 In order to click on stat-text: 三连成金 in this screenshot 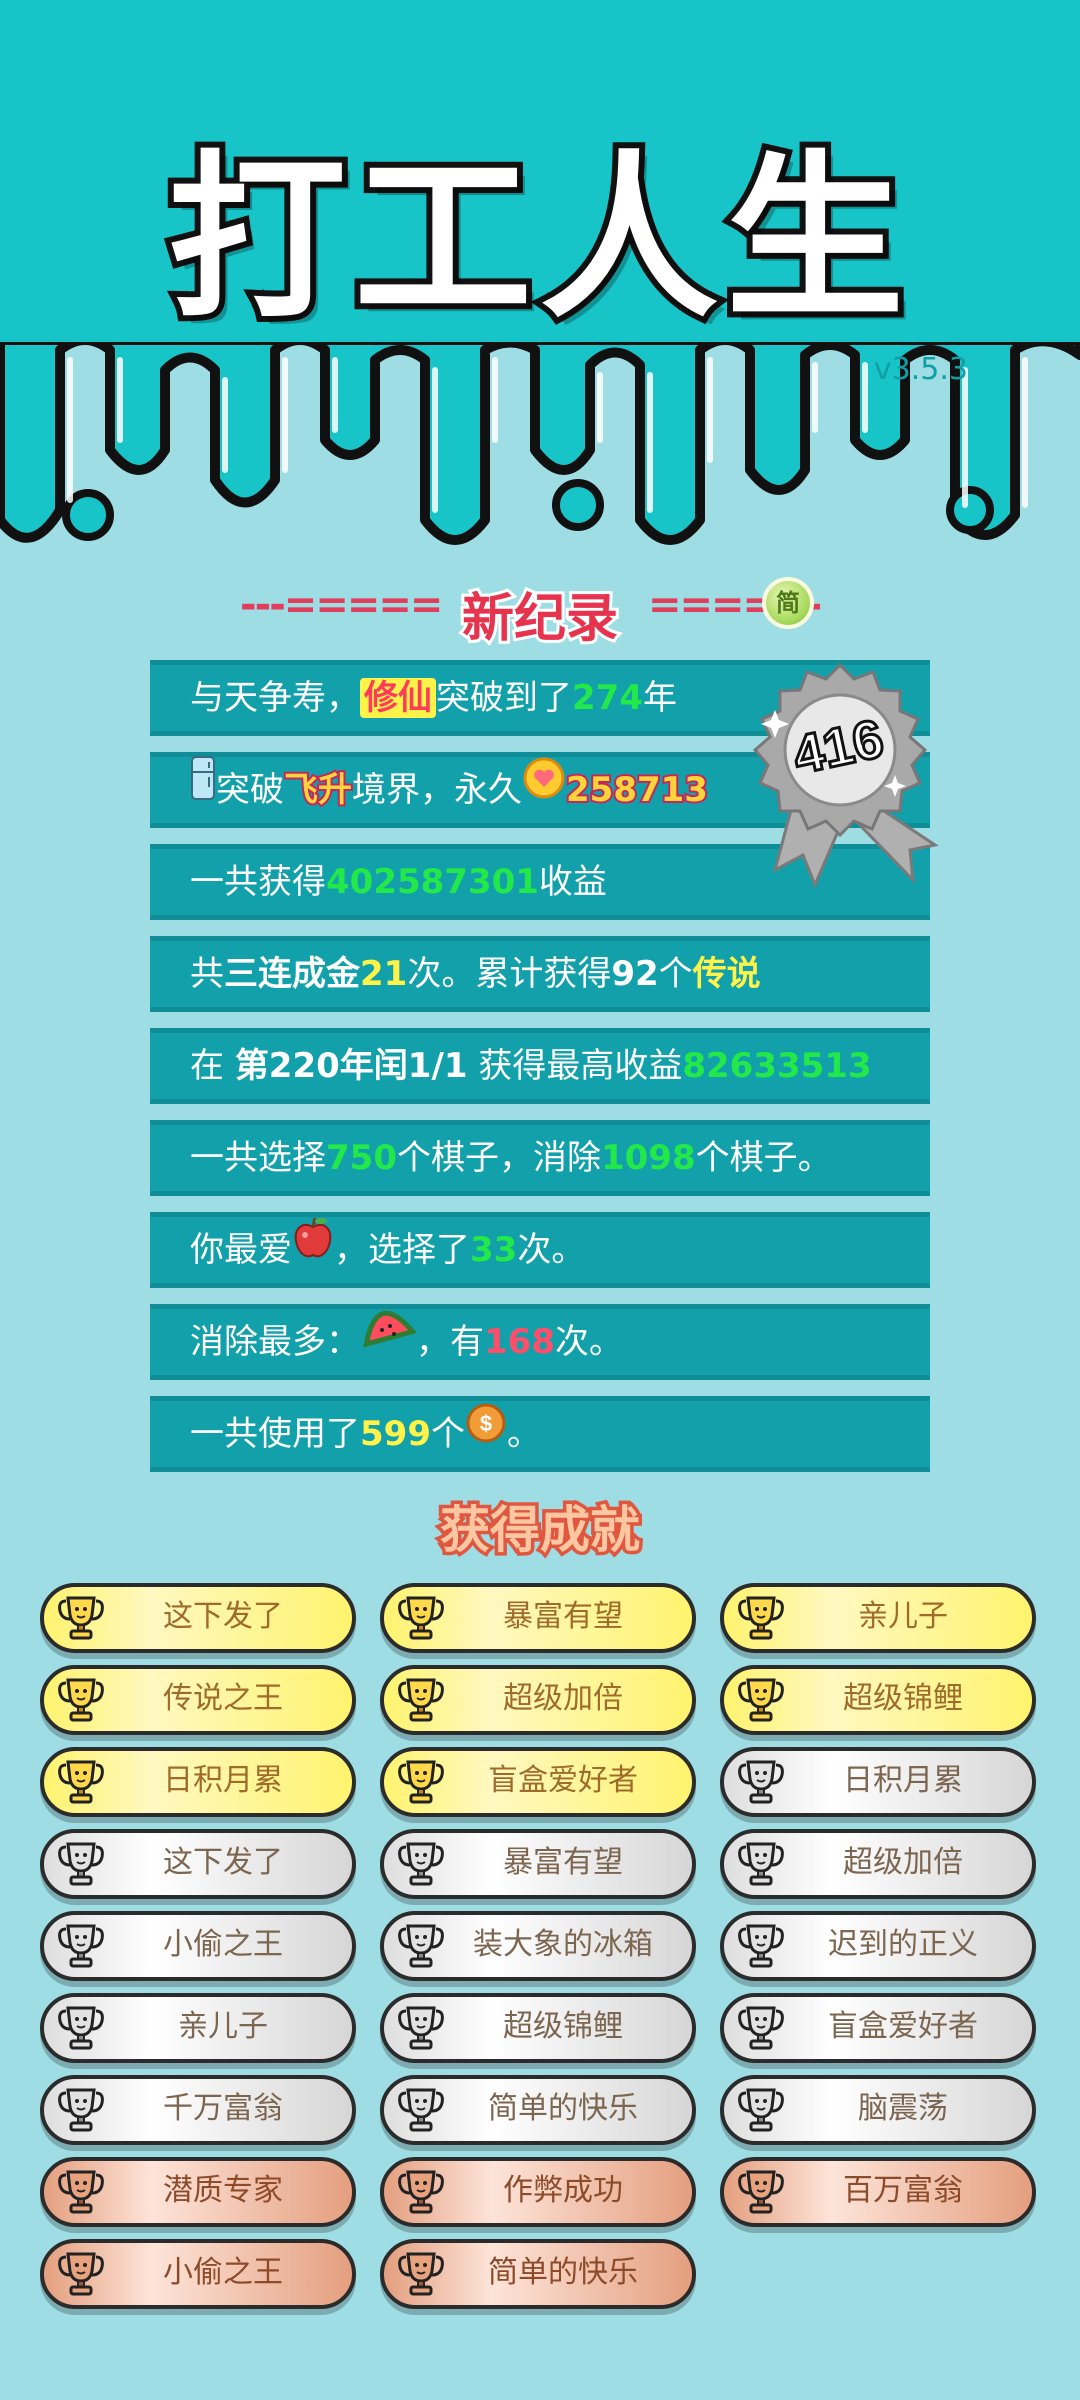, I will do `click(292, 974)`.